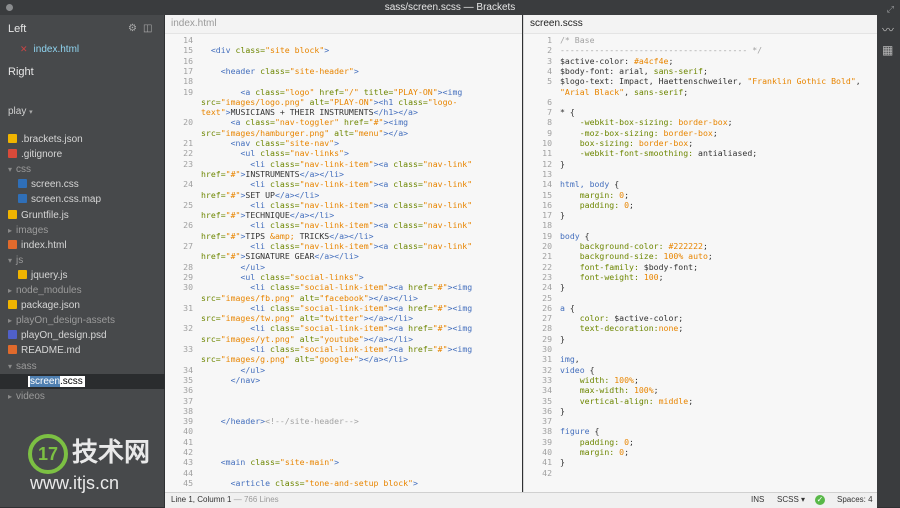 Image resolution: width=900 pixels, height=508 pixels. Describe the element at coordinates (579, 431) in the screenshot. I see `code-line: figure {` at that location.